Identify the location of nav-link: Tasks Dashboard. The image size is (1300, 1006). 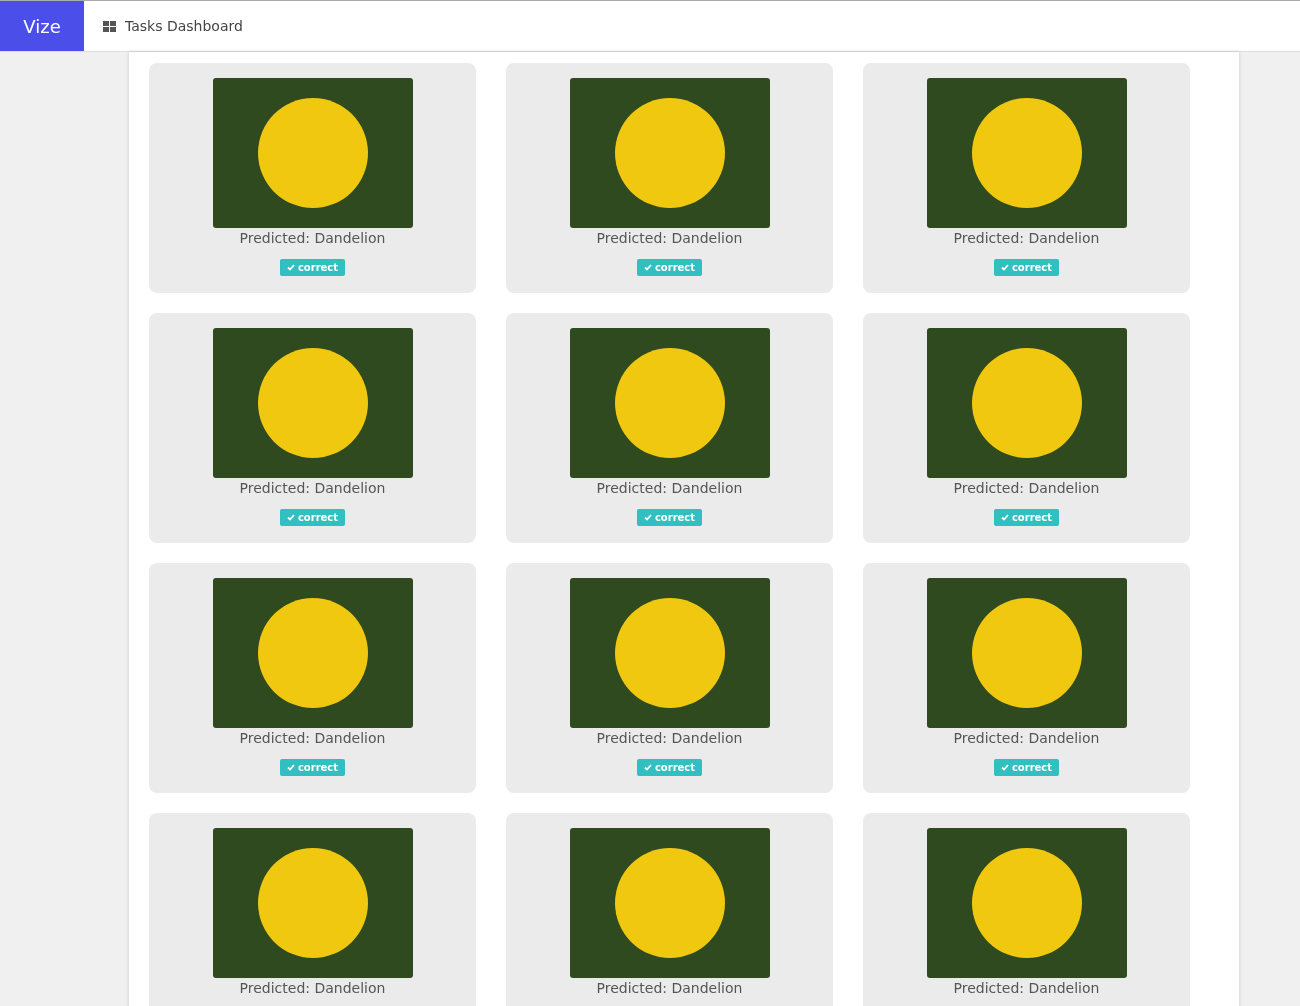
(173, 26).